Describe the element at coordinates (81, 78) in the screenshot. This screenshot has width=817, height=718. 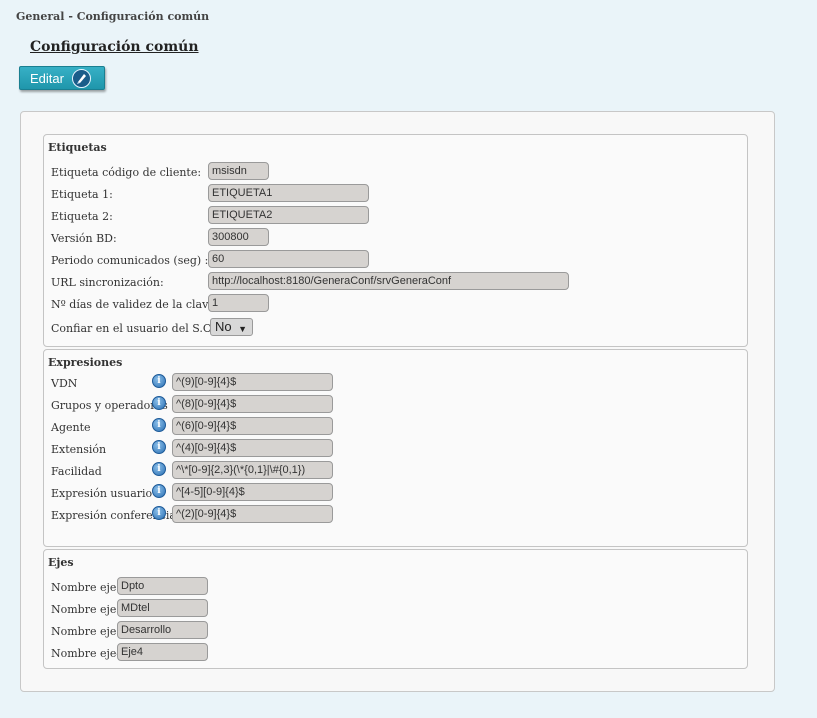
I see `pen-icon` at that location.